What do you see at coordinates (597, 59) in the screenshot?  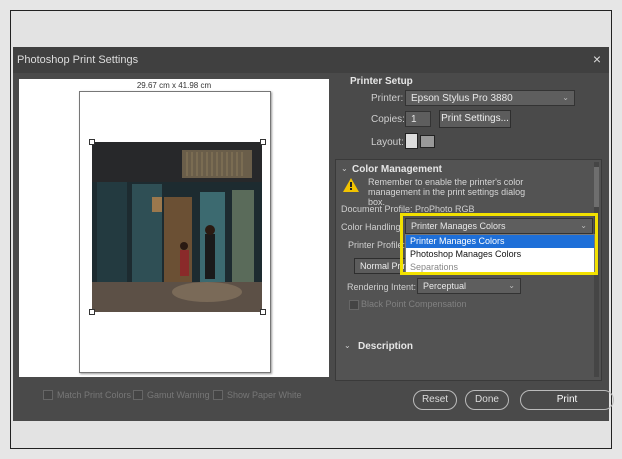 I see `close-icon: ×` at bounding box center [597, 59].